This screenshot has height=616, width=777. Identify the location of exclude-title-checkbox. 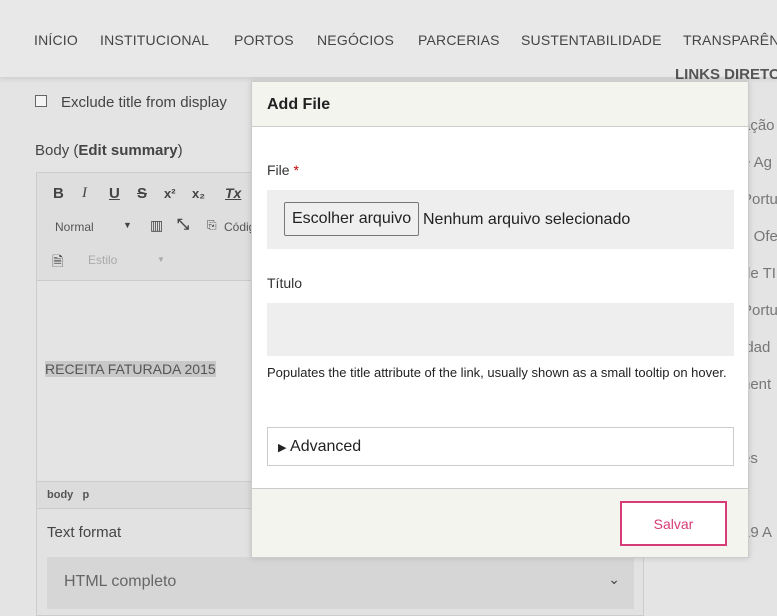
(41, 101).